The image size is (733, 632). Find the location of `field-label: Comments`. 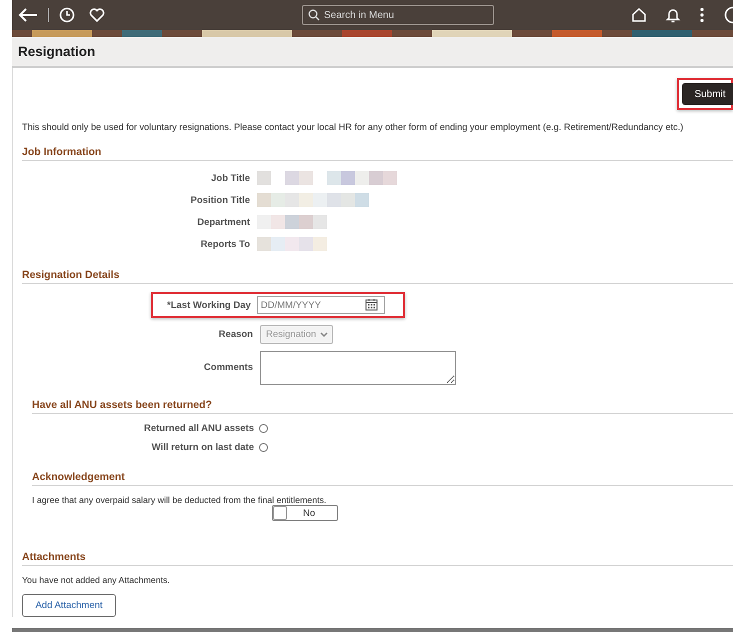

field-label: Comments is located at coordinates (227, 367).